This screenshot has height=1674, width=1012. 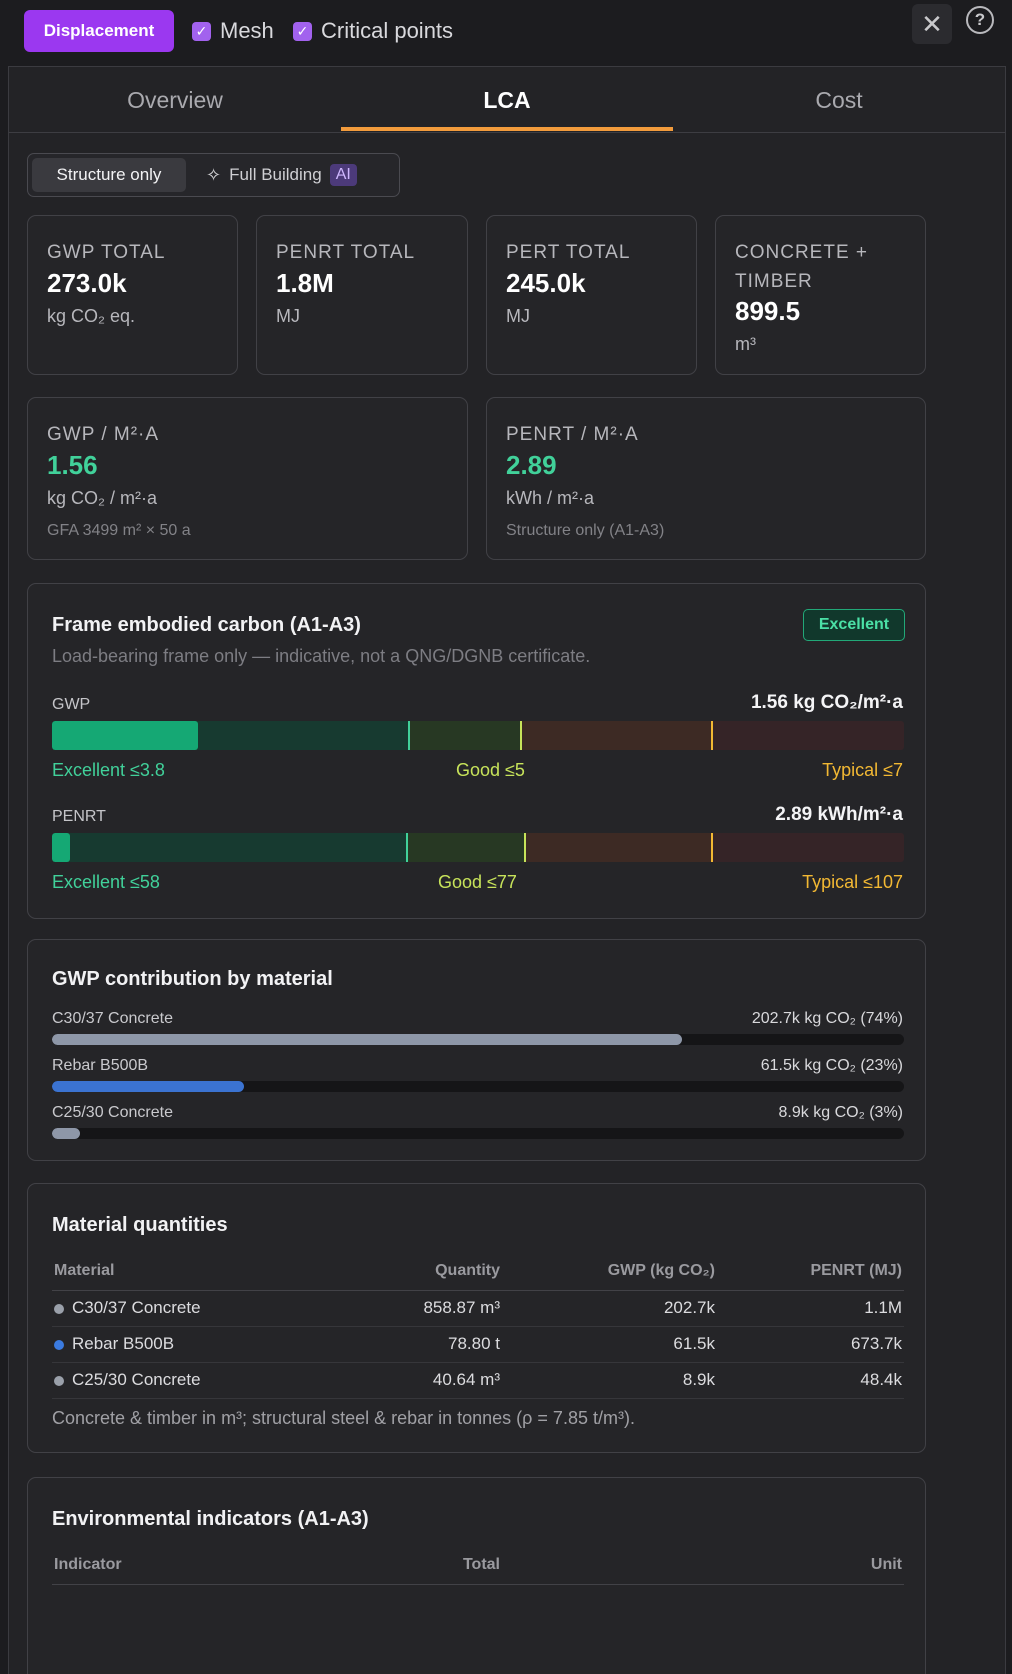 What do you see at coordinates (826, 702) in the screenshot?
I see `gwp-bar-value: 1.56 kg CO₂/m²·a` at bounding box center [826, 702].